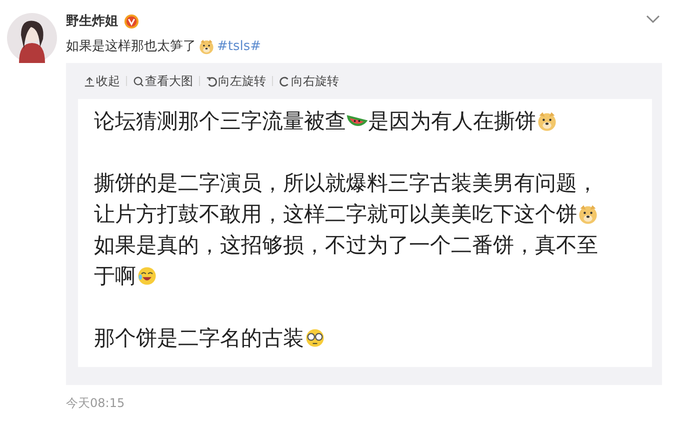  I want to click on upload-arrow-icon, so click(89, 81).